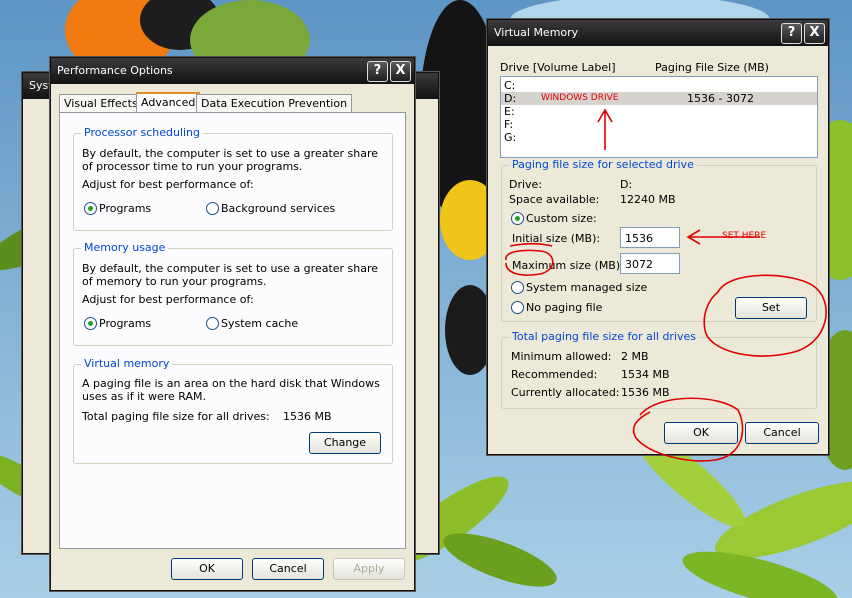 The image size is (852, 598). I want to click on underline-mark, so click(531, 244).